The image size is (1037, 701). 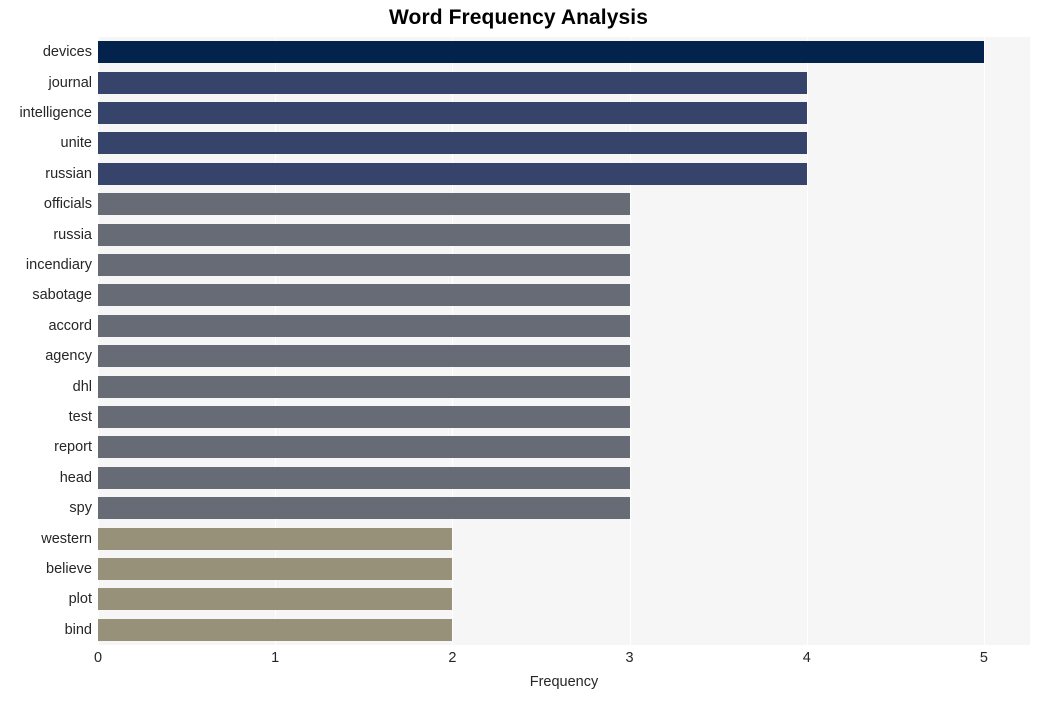 I want to click on bar-russian, so click(x=452, y=173).